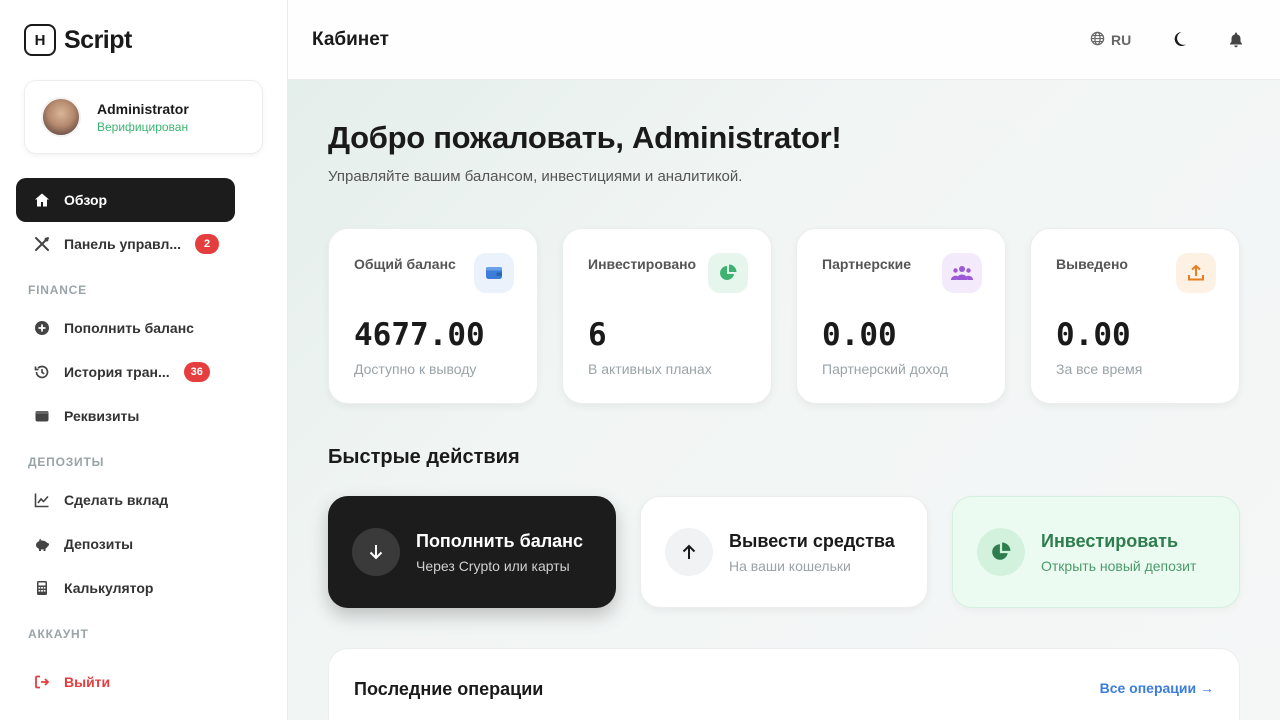 The width and height of the screenshot is (1280, 720). I want to click on sidebar-item-make-deposit: Сделать вклад, so click(125, 500).